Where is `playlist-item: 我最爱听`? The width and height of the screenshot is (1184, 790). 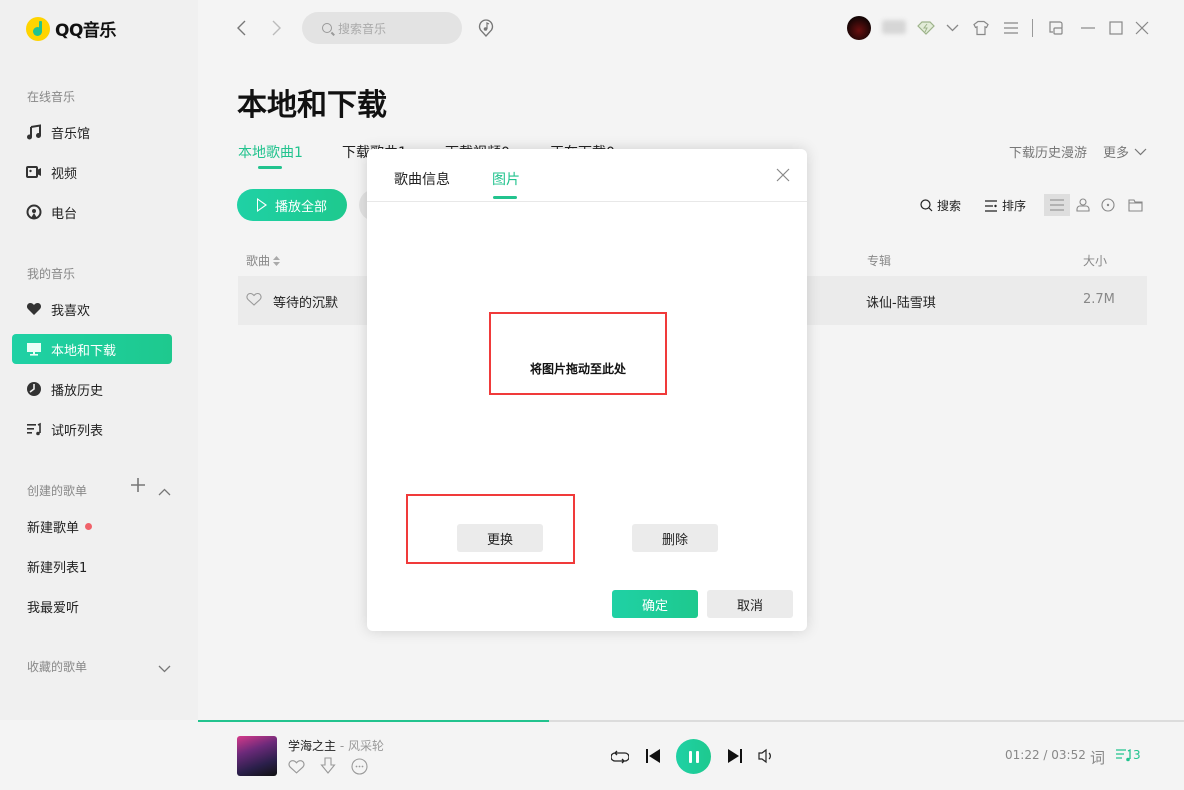 playlist-item: 我最爱听 is located at coordinates (53, 606).